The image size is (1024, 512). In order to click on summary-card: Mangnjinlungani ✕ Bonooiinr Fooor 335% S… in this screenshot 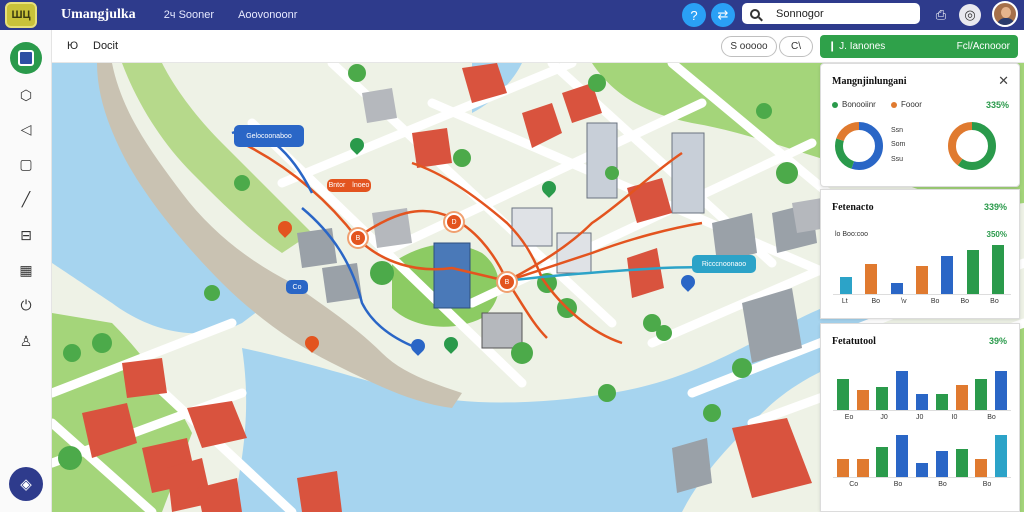, I will do `click(920, 125)`.